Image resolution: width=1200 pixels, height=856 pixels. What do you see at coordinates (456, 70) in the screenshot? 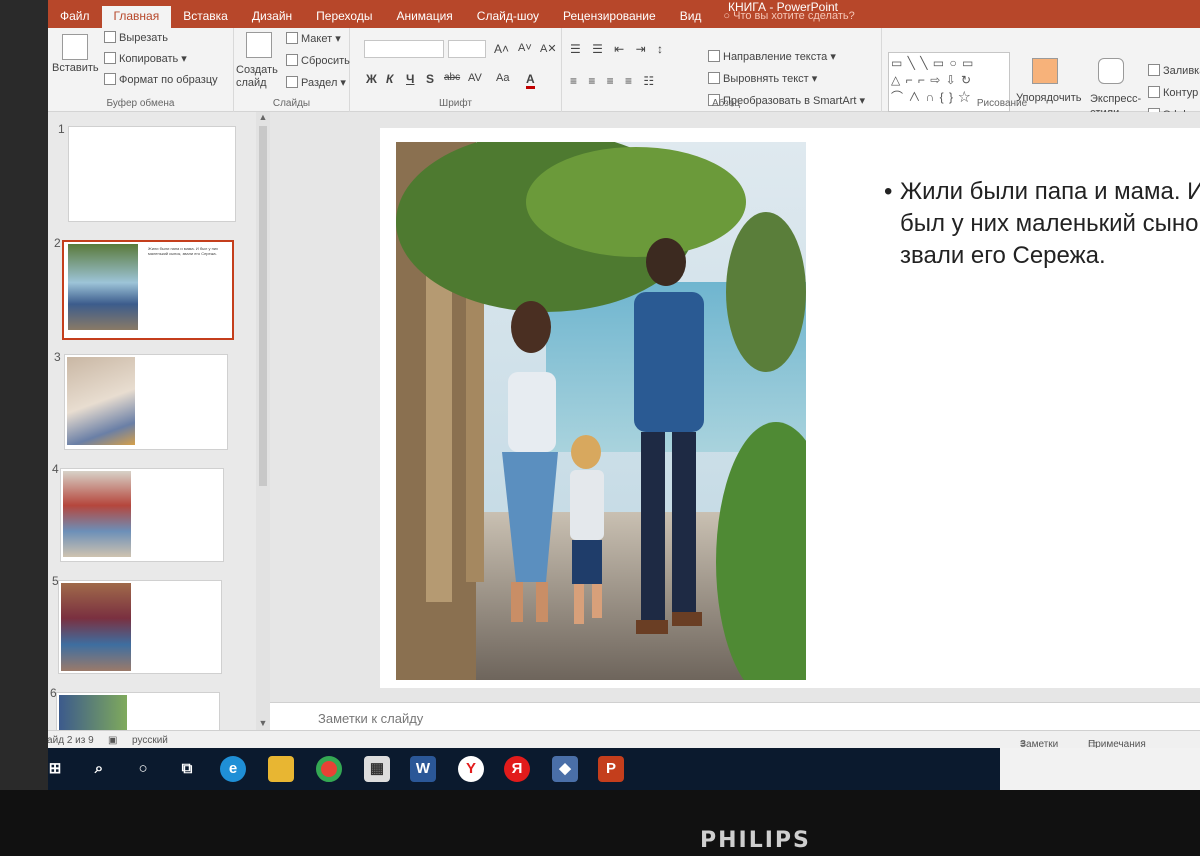
I see `font-group: A˄ A˅ A✕ Ж К Ч S abc AV Aa A Шрифт` at bounding box center [456, 70].